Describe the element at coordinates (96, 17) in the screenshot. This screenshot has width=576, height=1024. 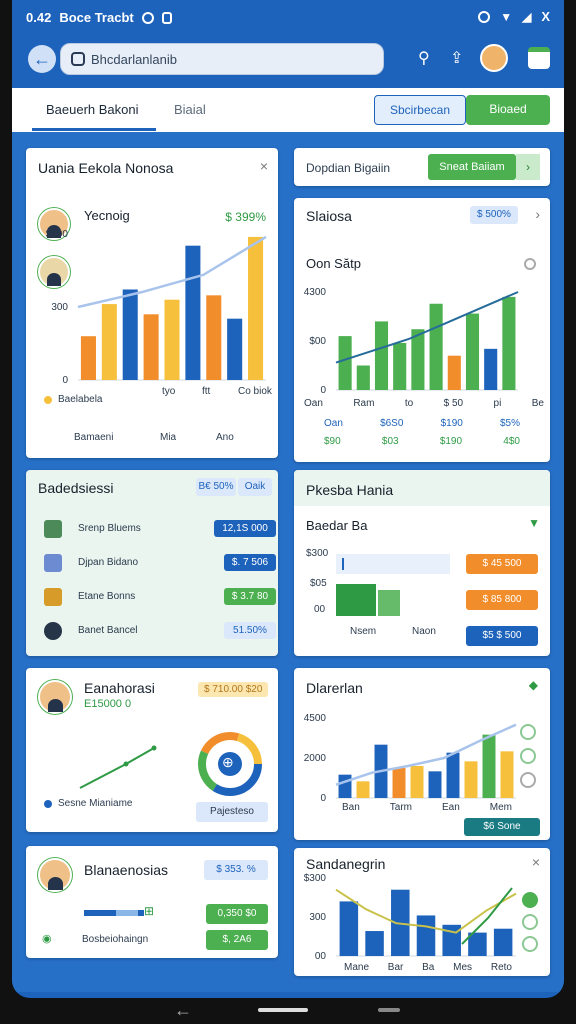
I see `app-name: Boce Tracbt` at that location.